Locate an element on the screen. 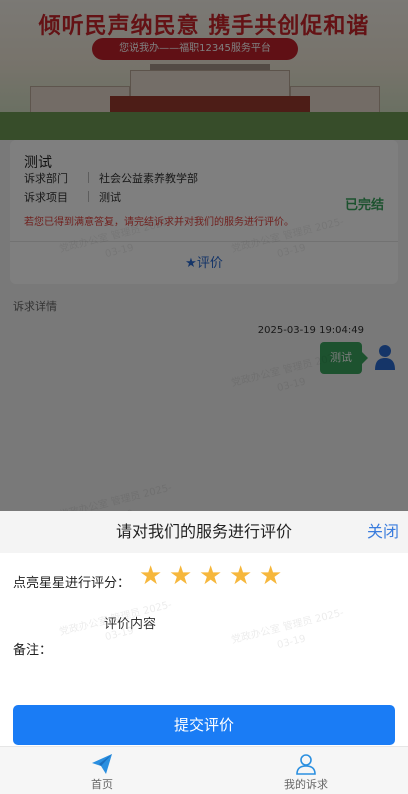  sheet-header: 请对我们的服务进行评价 关闭 is located at coordinates (204, 532).